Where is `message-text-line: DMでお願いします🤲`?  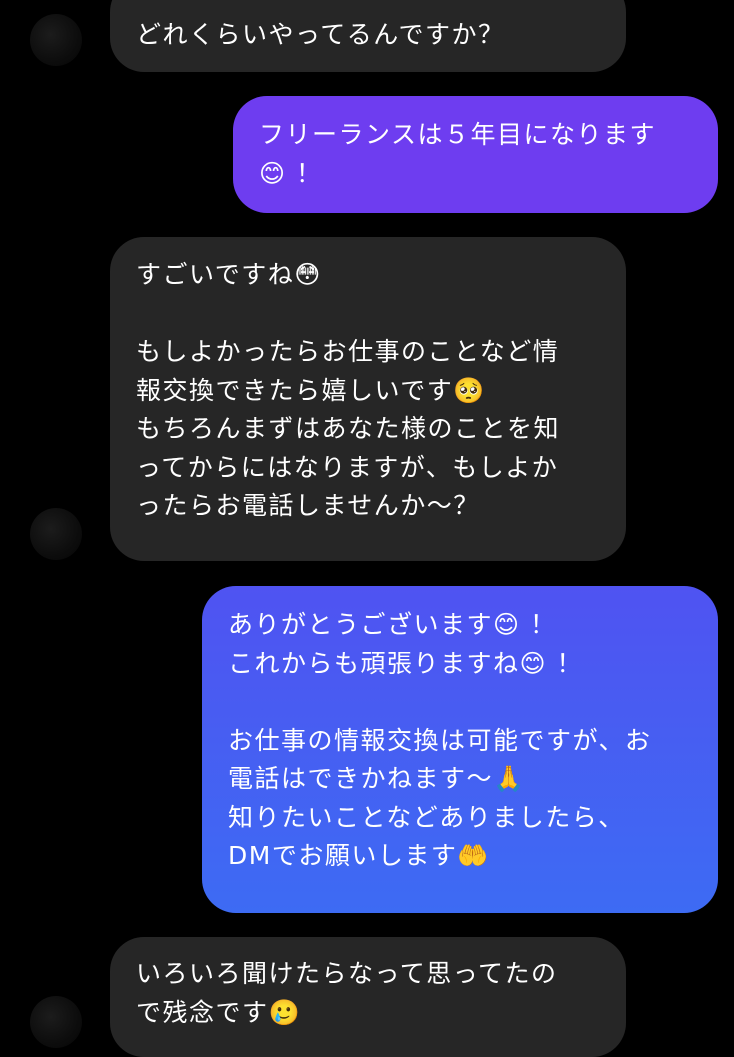
message-text-line: DMでお願いします🤲 is located at coordinates (359, 855).